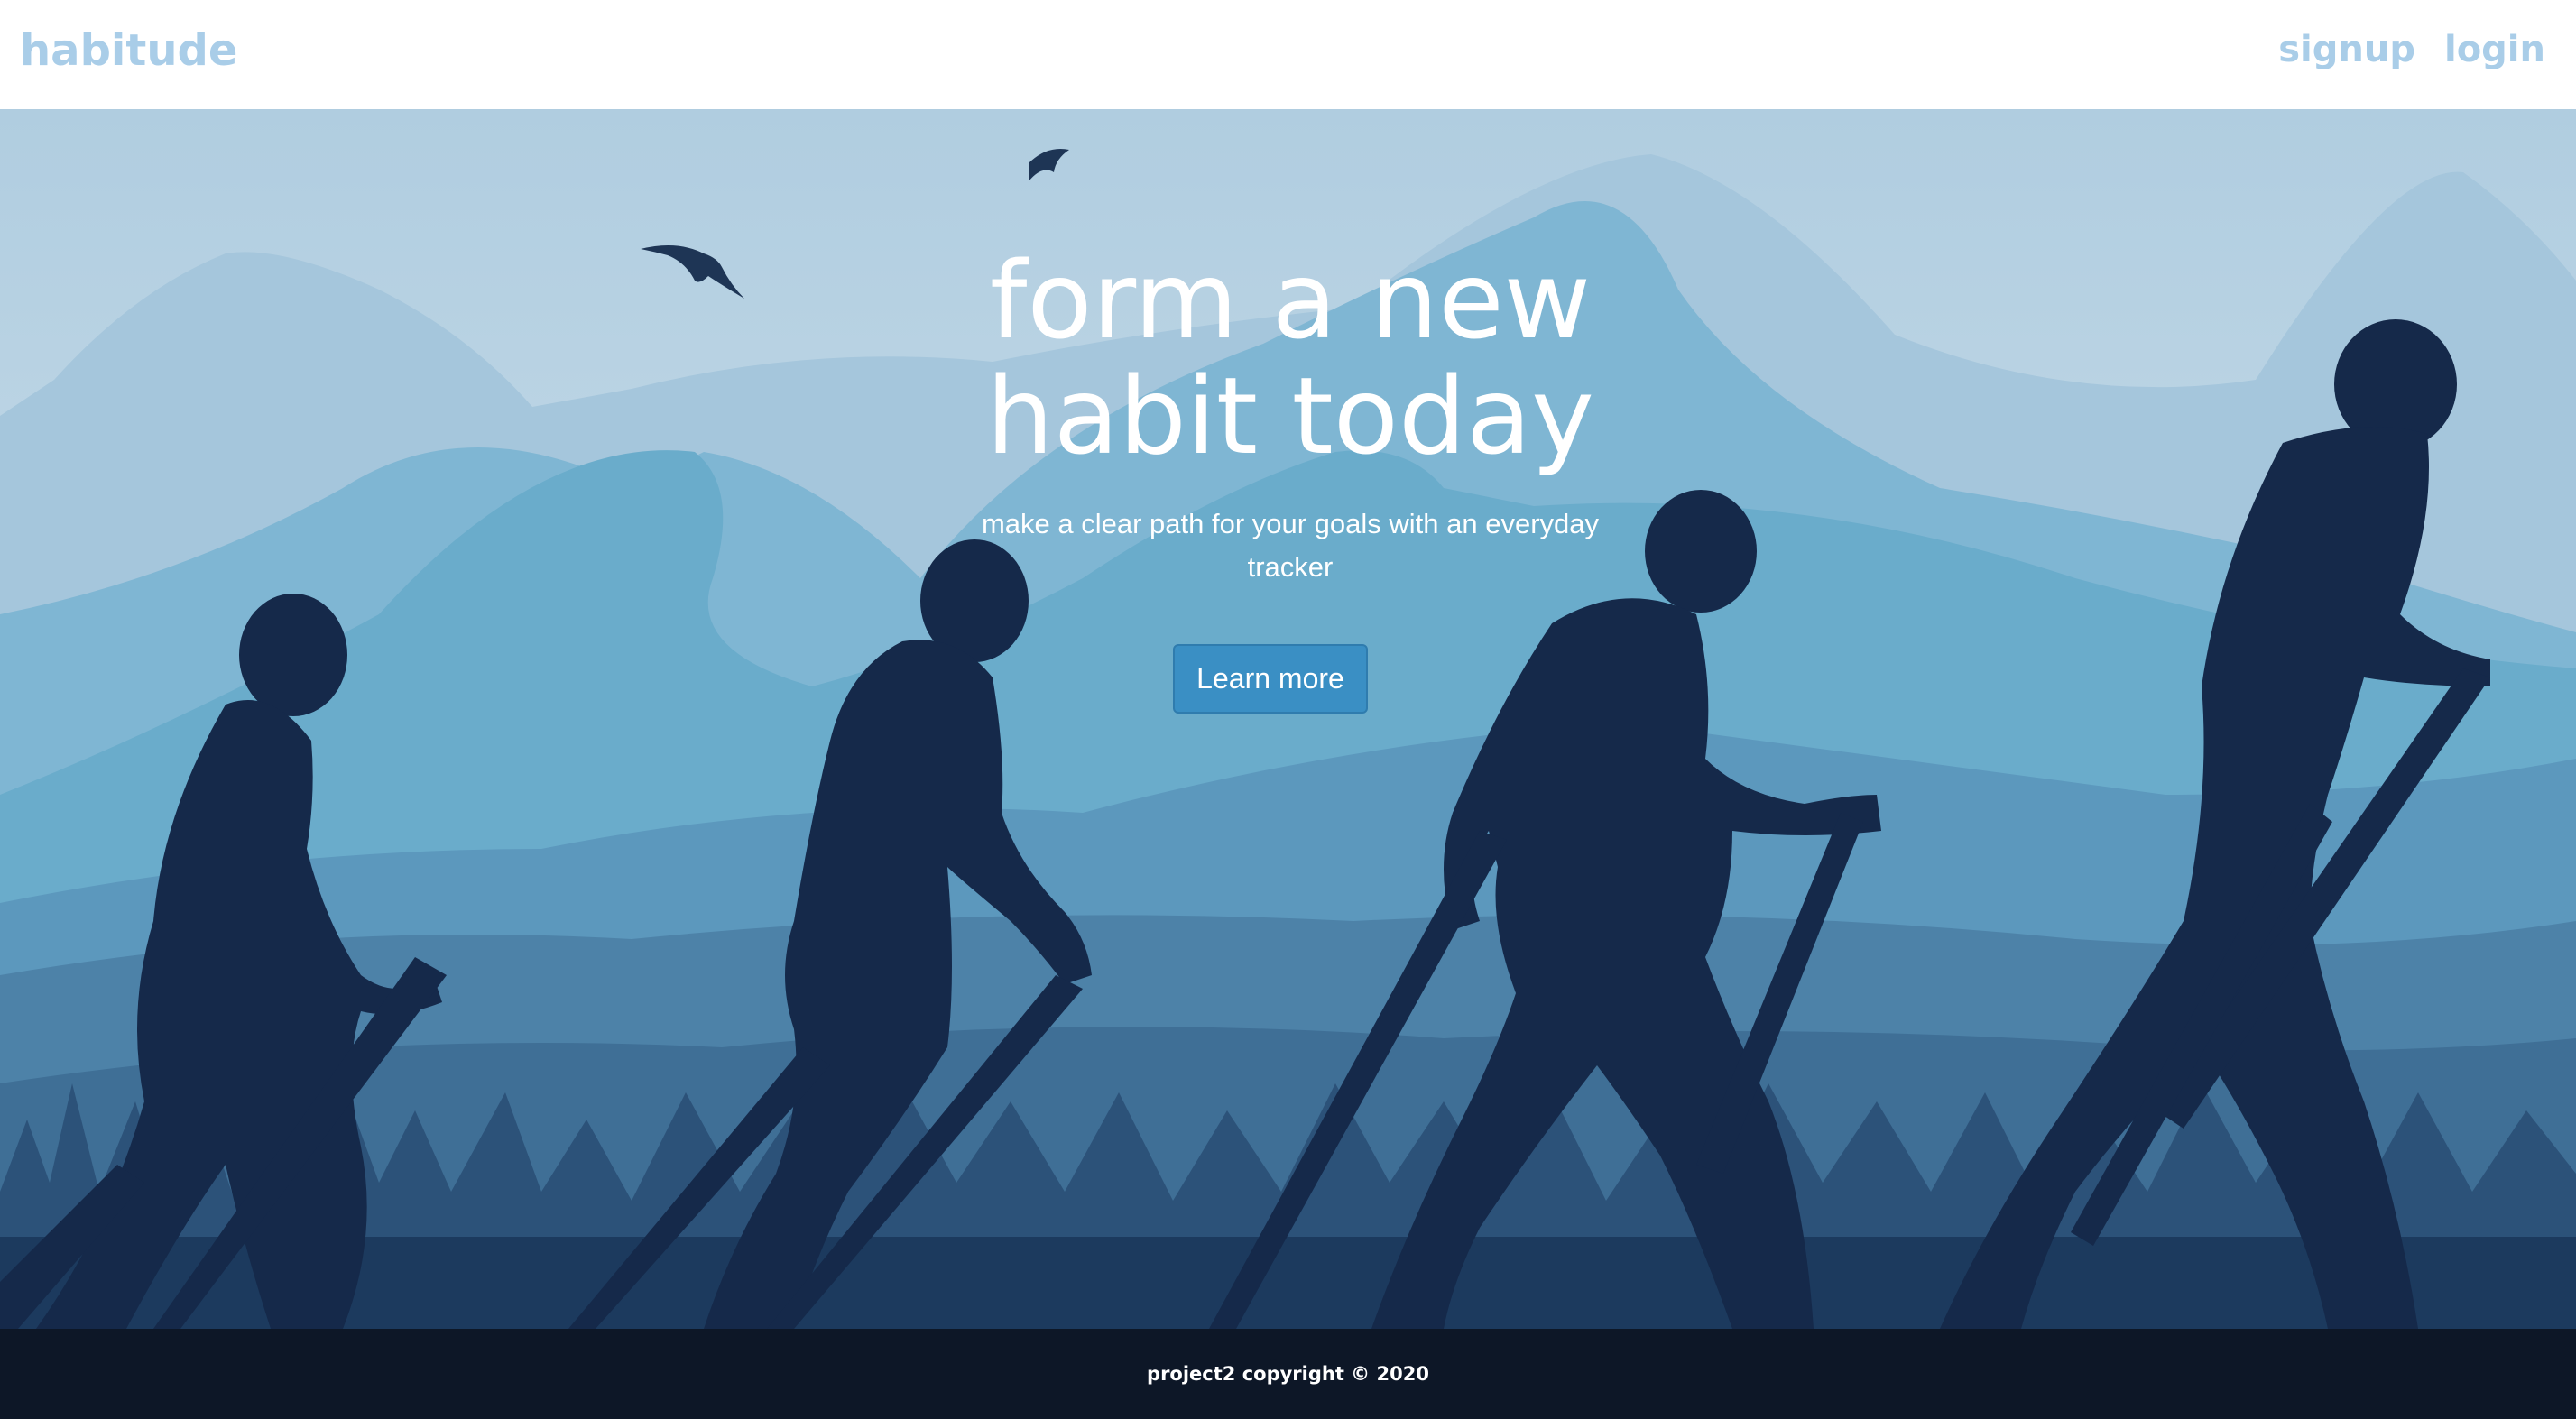 Image resolution: width=2576 pixels, height=1419 pixels. I want to click on footer-copyright: project2 copyright © 2020, so click(1288, 1374).